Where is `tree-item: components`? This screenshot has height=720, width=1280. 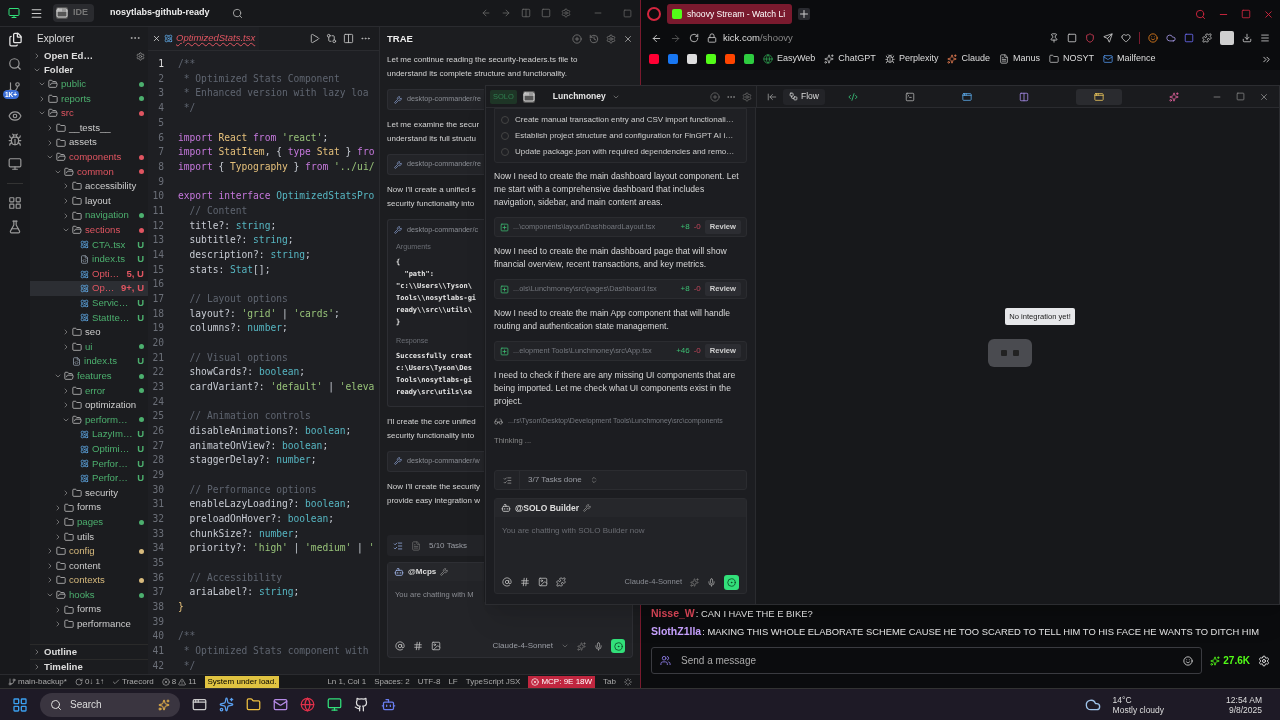 tree-item: components is located at coordinates (89, 157).